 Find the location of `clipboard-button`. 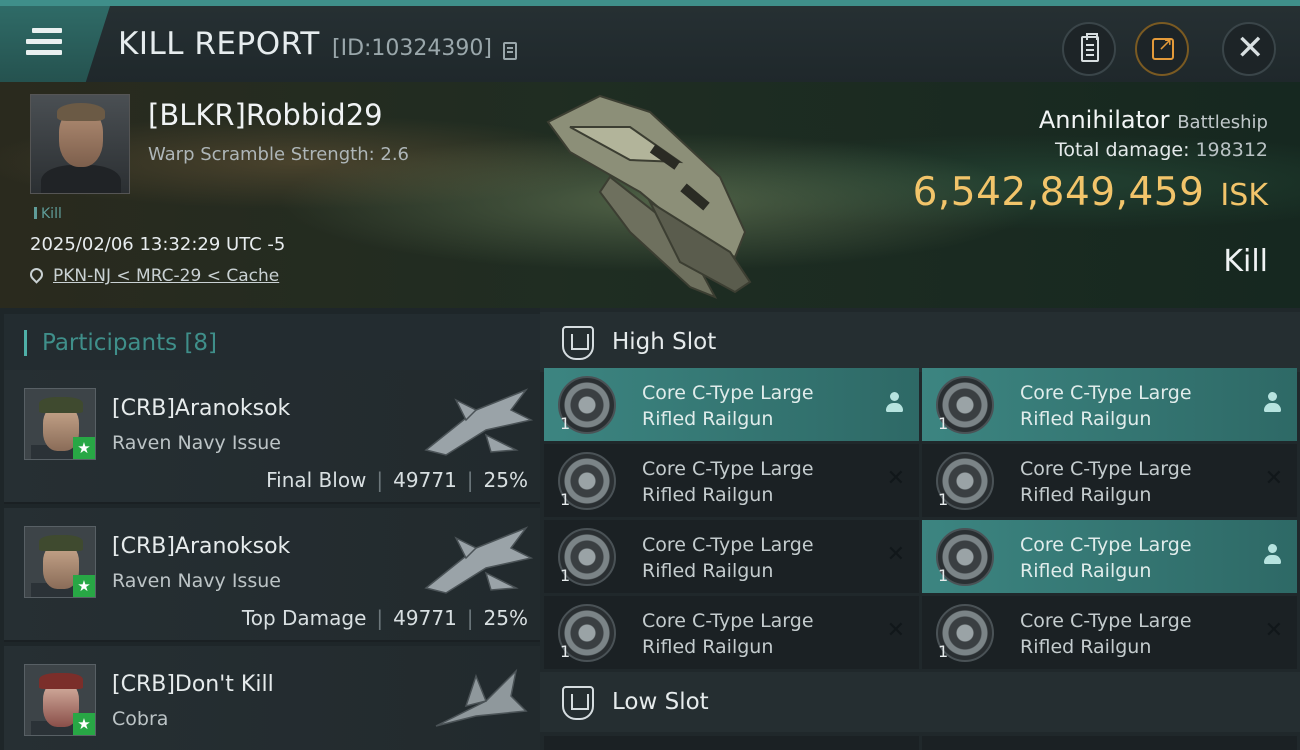

clipboard-button is located at coordinates (1089, 49).